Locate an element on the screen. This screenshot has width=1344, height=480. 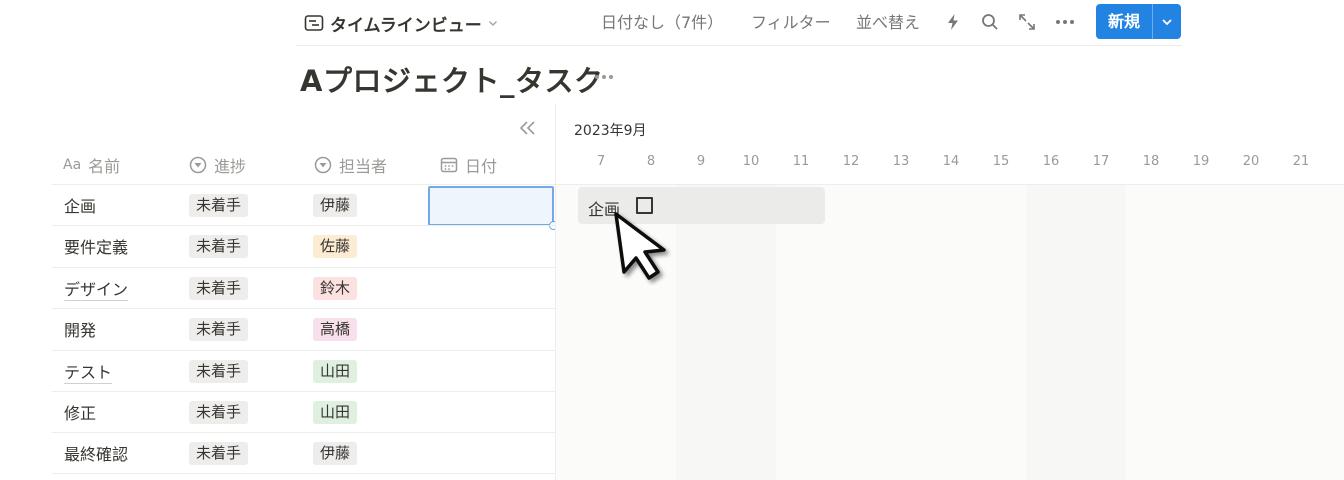
filter-button: フィルター is located at coordinates (791, 23).